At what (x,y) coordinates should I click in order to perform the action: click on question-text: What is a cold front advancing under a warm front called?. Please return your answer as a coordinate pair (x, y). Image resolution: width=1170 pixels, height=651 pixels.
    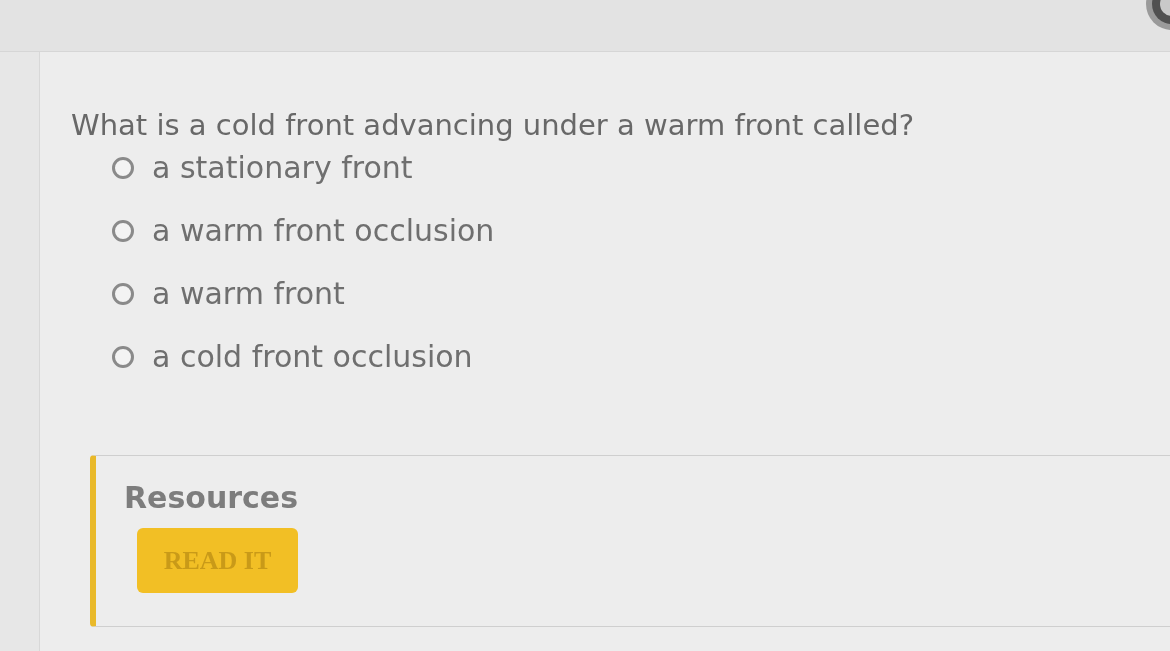
    Looking at the image, I should click on (493, 125).